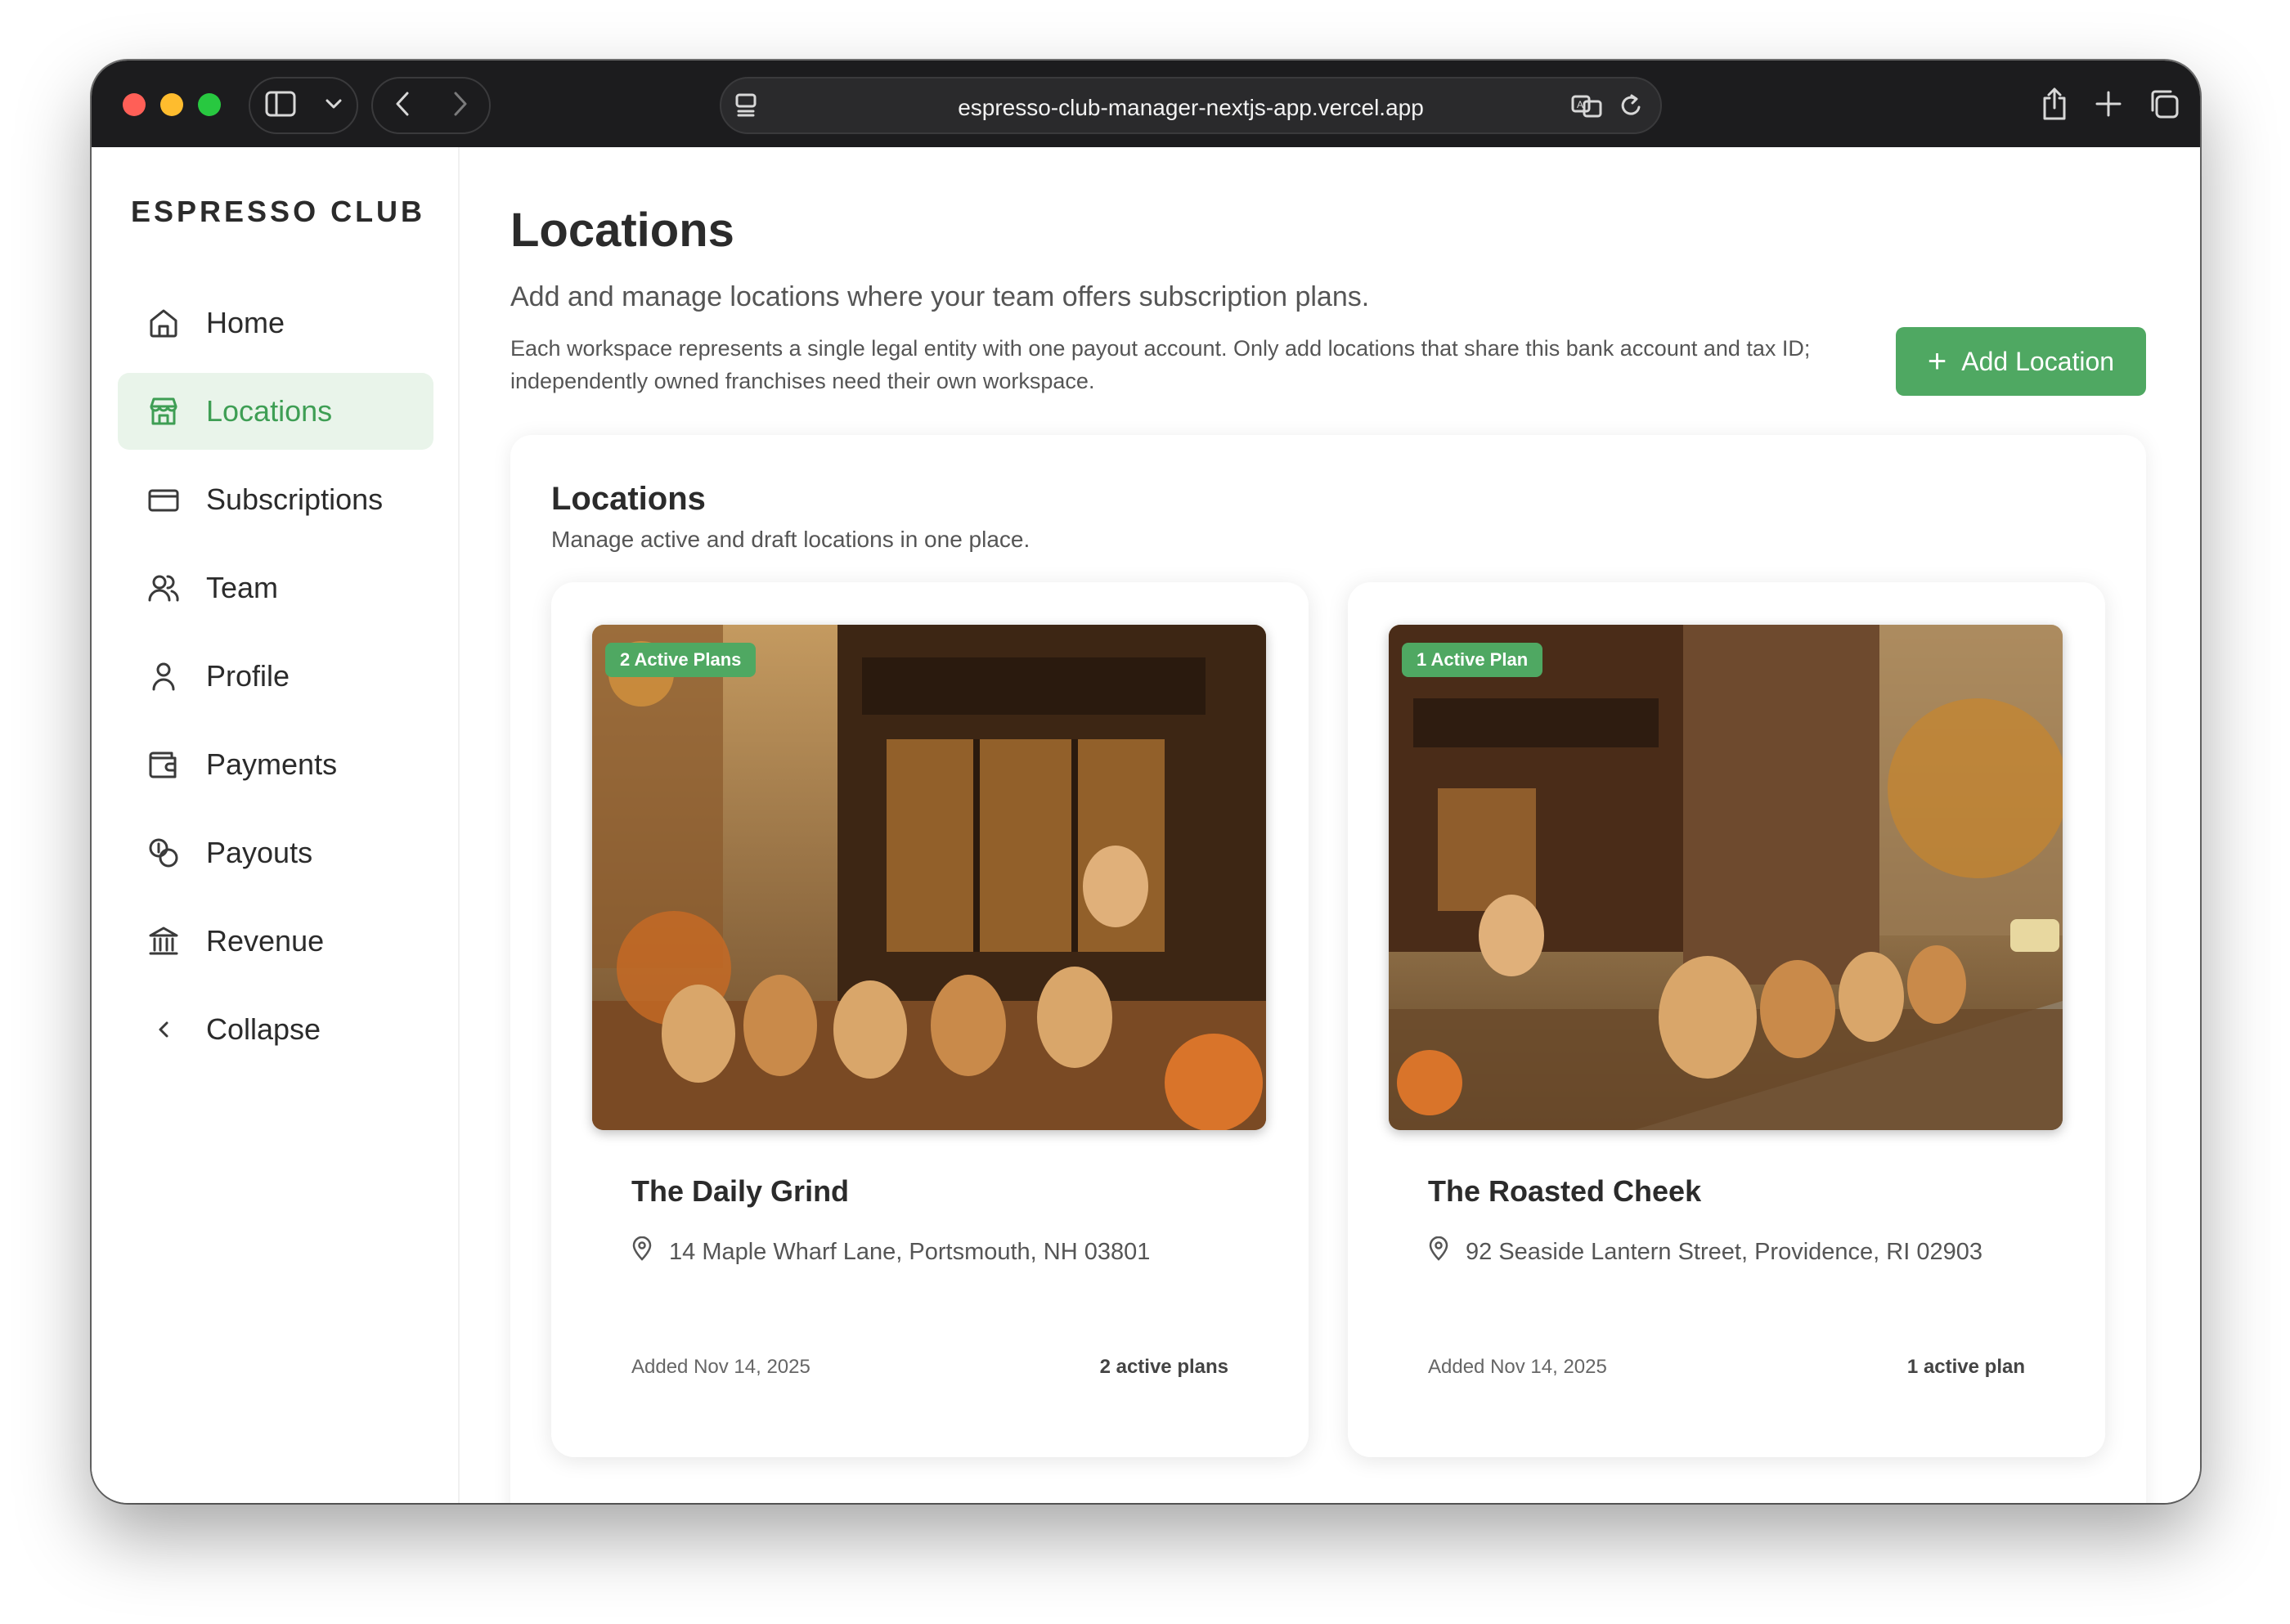 The height and width of the screenshot is (1624, 2290). Describe the element at coordinates (171, 105) in the screenshot. I see `minimize-window-button` at that location.